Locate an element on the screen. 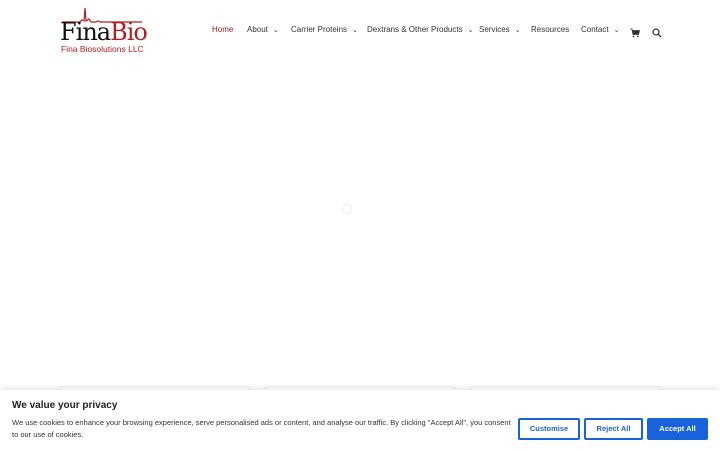 The image size is (720, 450). nav-item-about: About ⌄ is located at coordinates (263, 30).